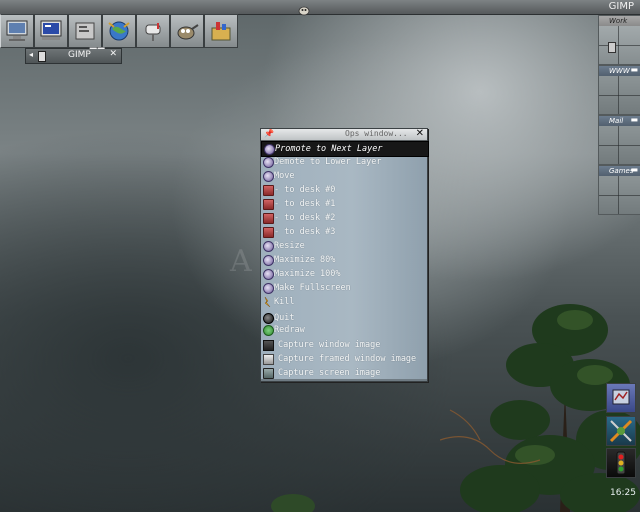  What do you see at coordinates (344, 274) in the screenshot?
I see `menu-item-maximize-100: Maximize 100%` at bounding box center [344, 274].